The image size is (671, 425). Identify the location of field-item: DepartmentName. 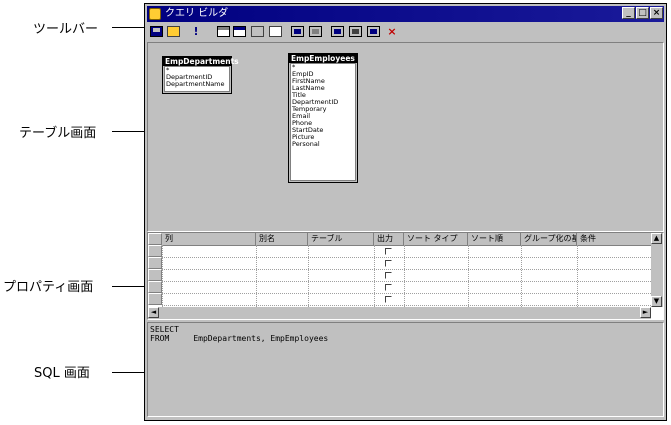
(197, 84).